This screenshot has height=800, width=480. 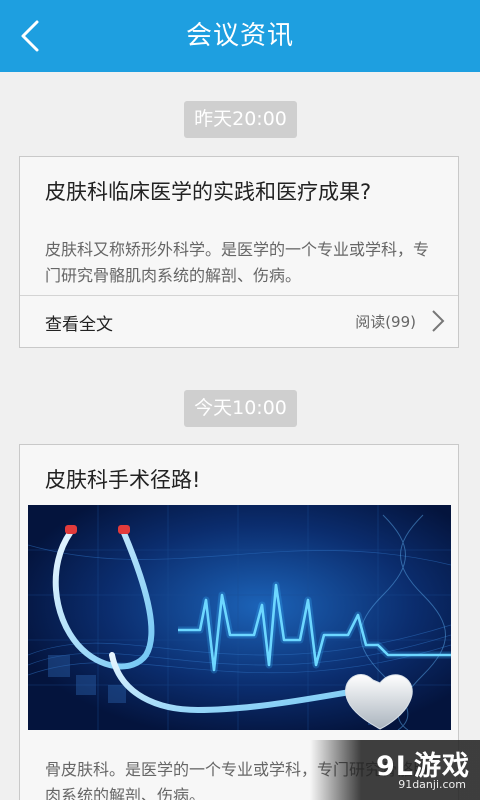 What do you see at coordinates (240, 408) in the screenshot?
I see `time-badge: 今天10:00` at bounding box center [240, 408].